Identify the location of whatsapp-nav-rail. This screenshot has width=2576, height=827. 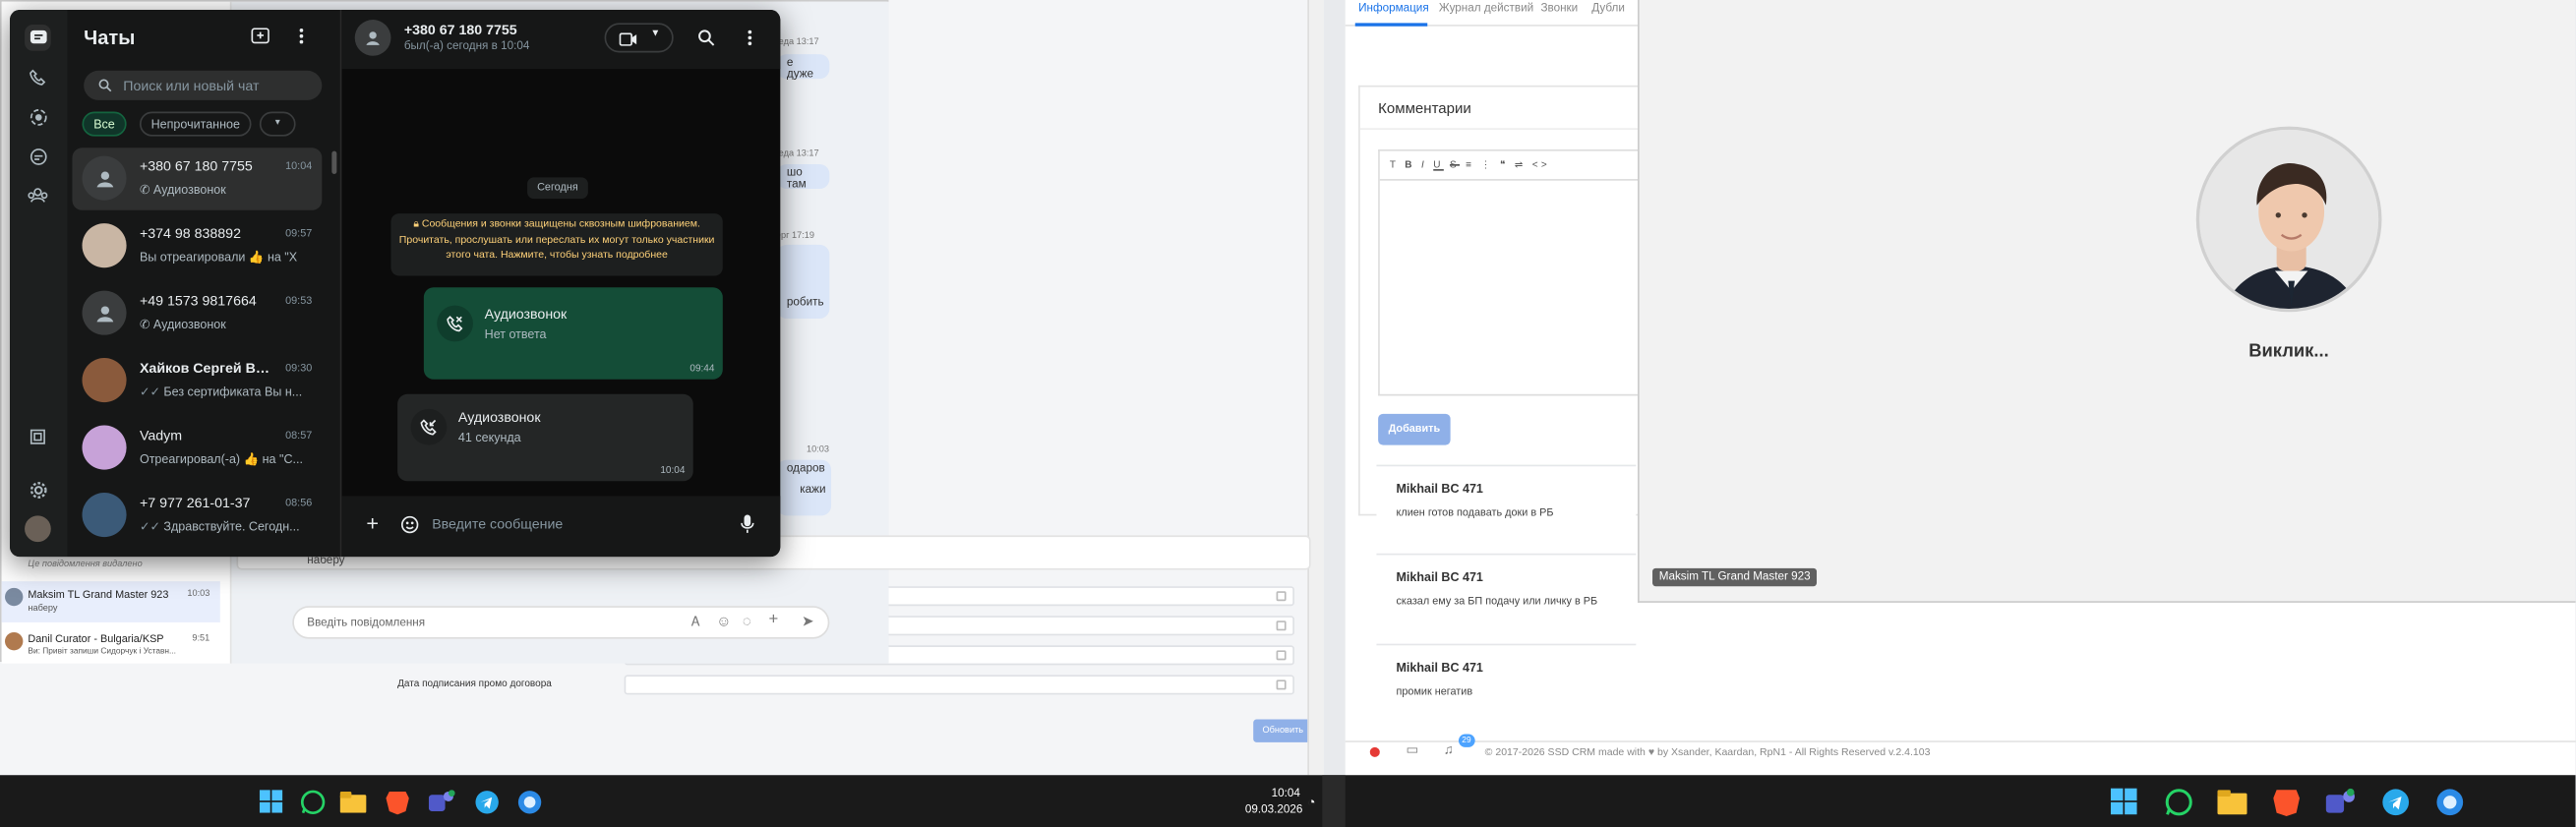
(39, 284).